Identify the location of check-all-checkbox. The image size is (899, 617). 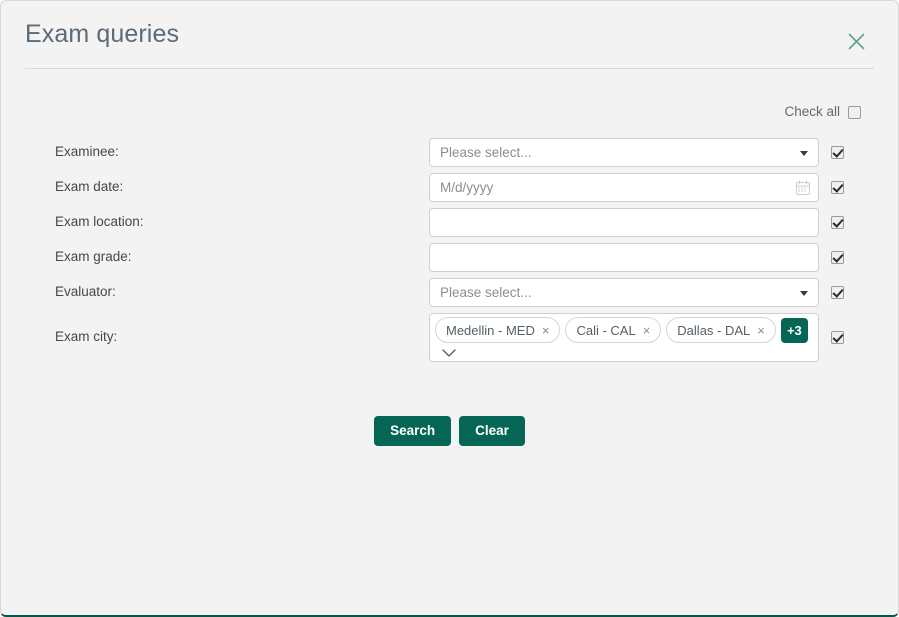
(854, 112).